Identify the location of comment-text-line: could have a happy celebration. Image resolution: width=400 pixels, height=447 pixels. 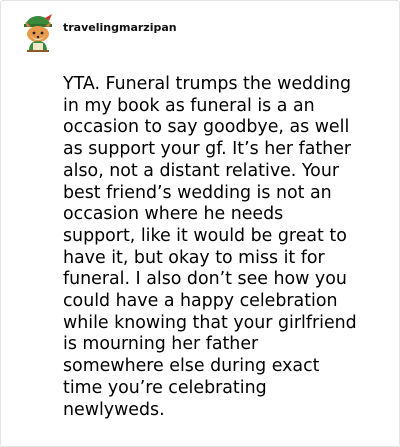
(200, 301).